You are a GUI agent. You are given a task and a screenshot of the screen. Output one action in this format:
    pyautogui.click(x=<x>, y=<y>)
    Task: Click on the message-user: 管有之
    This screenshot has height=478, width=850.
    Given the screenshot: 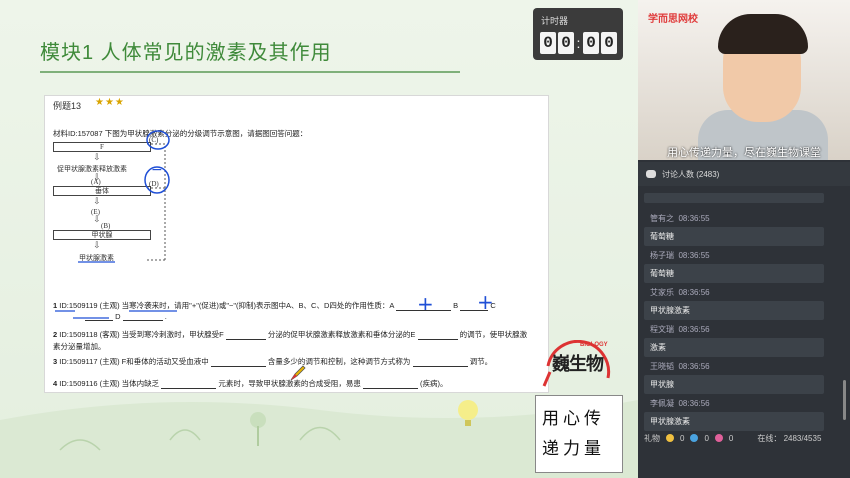 What is the action you would take?
    pyautogui.click(x=662, y=218)
    